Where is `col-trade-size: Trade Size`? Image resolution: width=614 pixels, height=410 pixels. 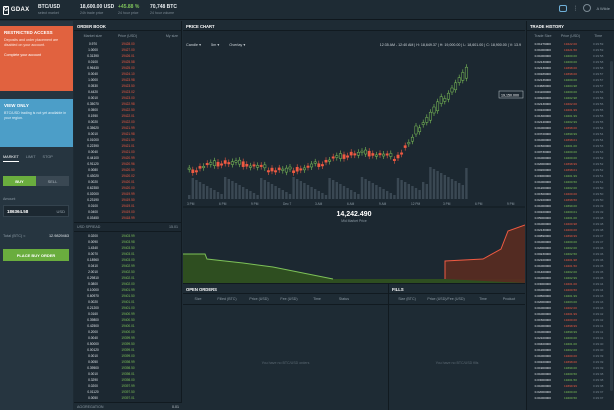
col-trade-size: Trade Size is located at coordinates (543, 36).